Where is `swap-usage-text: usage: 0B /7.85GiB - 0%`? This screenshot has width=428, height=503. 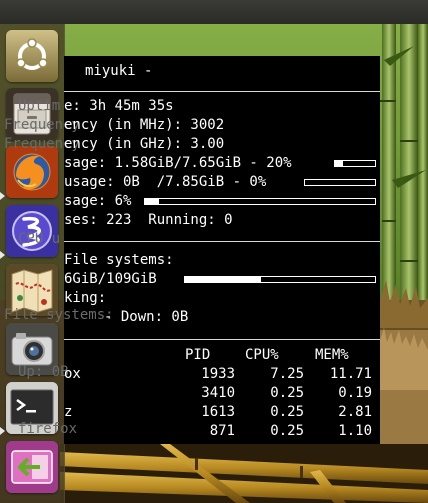
swap-usage-text: usage: 0B /7.85GiB - 0% is located at coordinates (165, 182).